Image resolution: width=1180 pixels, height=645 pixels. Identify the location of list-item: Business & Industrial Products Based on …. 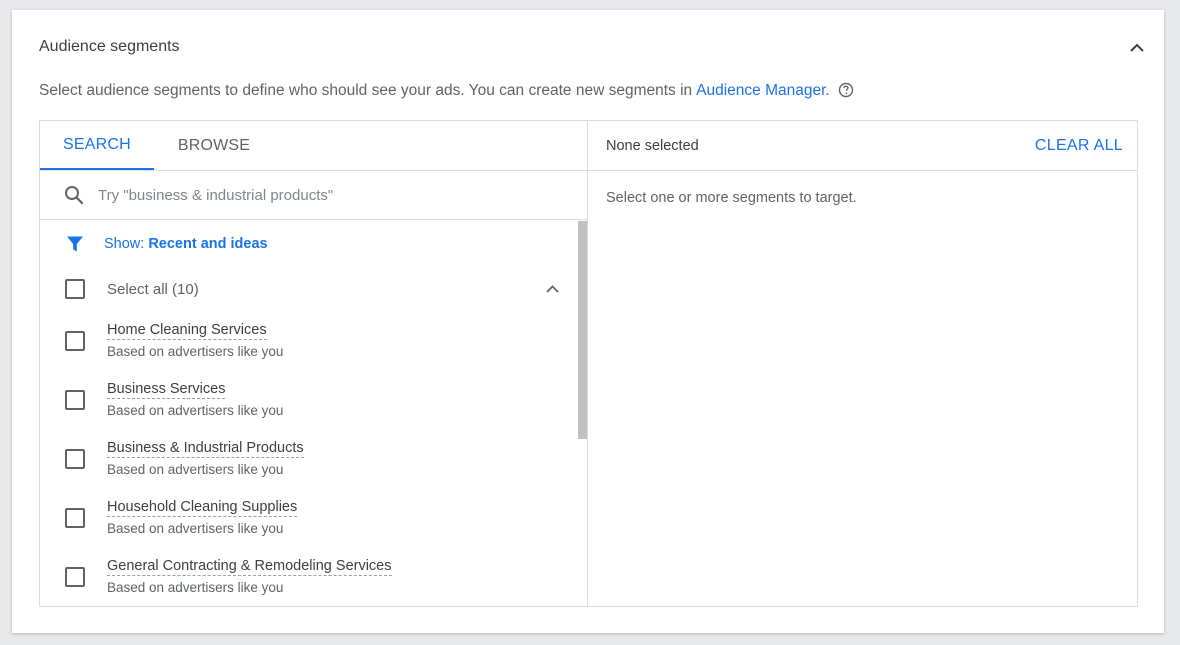
(314, 458).